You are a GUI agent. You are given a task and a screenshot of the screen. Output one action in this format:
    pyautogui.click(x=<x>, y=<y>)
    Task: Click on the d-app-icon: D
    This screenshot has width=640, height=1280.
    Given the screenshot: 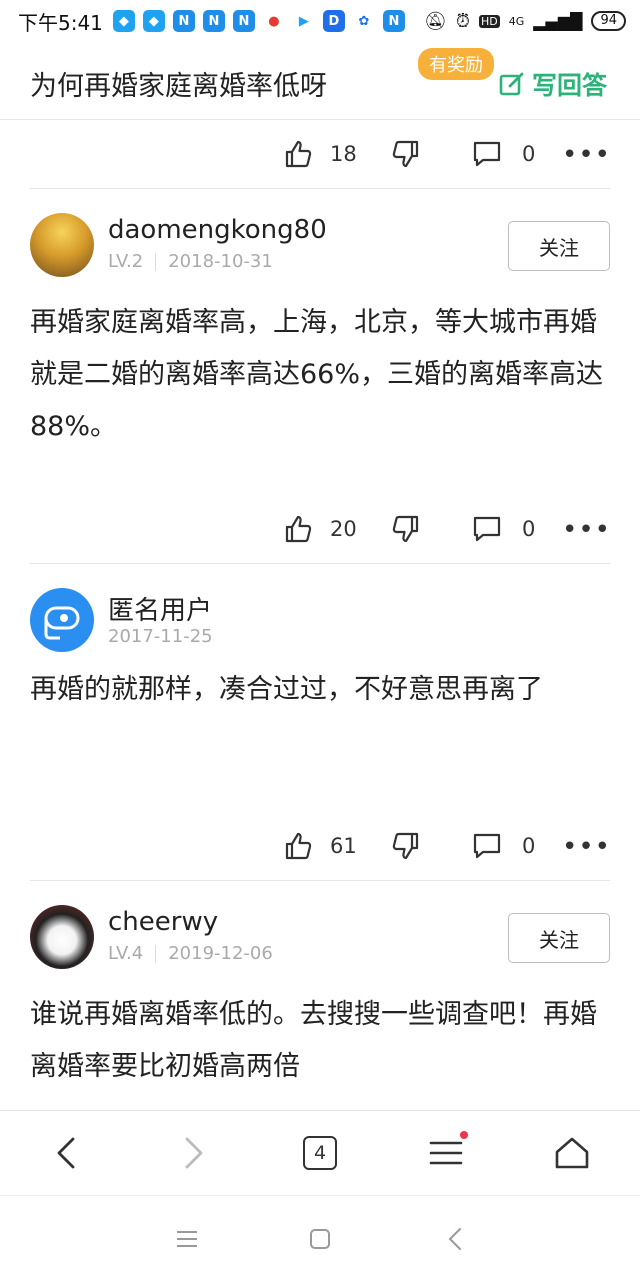 What is the action you would take?
    pyautogui.click(x=333, y=21)
    